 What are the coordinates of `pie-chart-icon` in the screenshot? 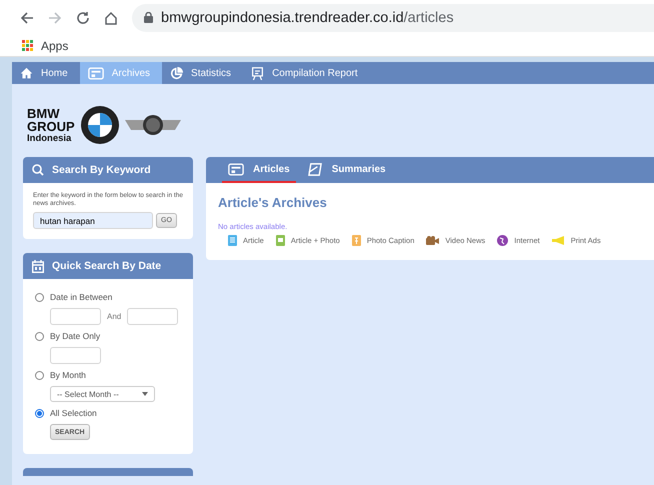 It's located at (177, 73).